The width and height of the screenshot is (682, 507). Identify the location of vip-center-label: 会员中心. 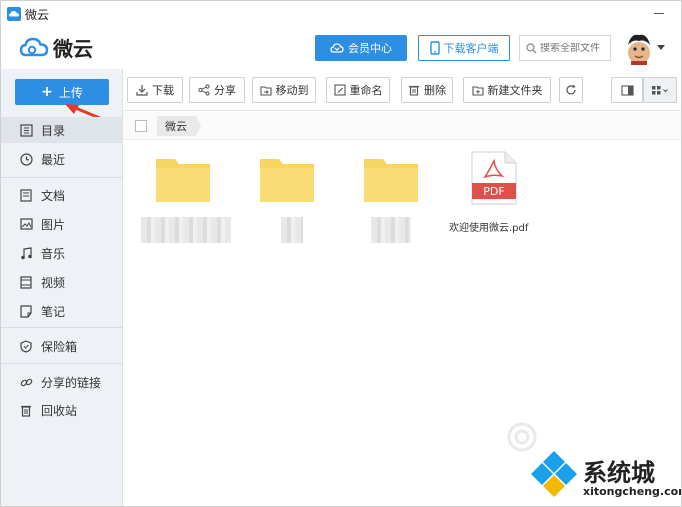
(370, 48).